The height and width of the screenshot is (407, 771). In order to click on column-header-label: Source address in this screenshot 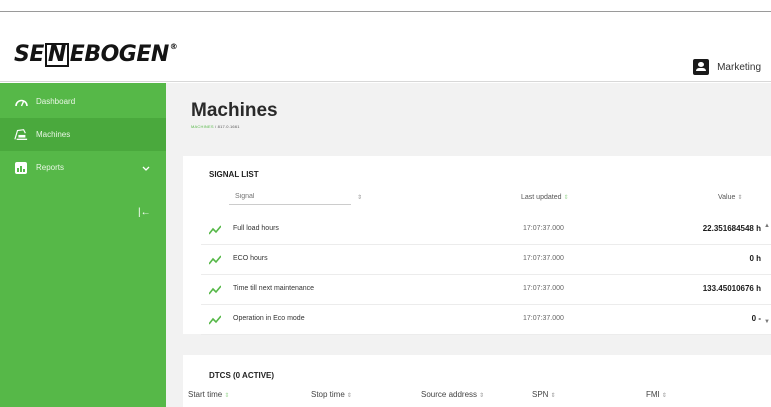, I will do `click(449, 394)`.